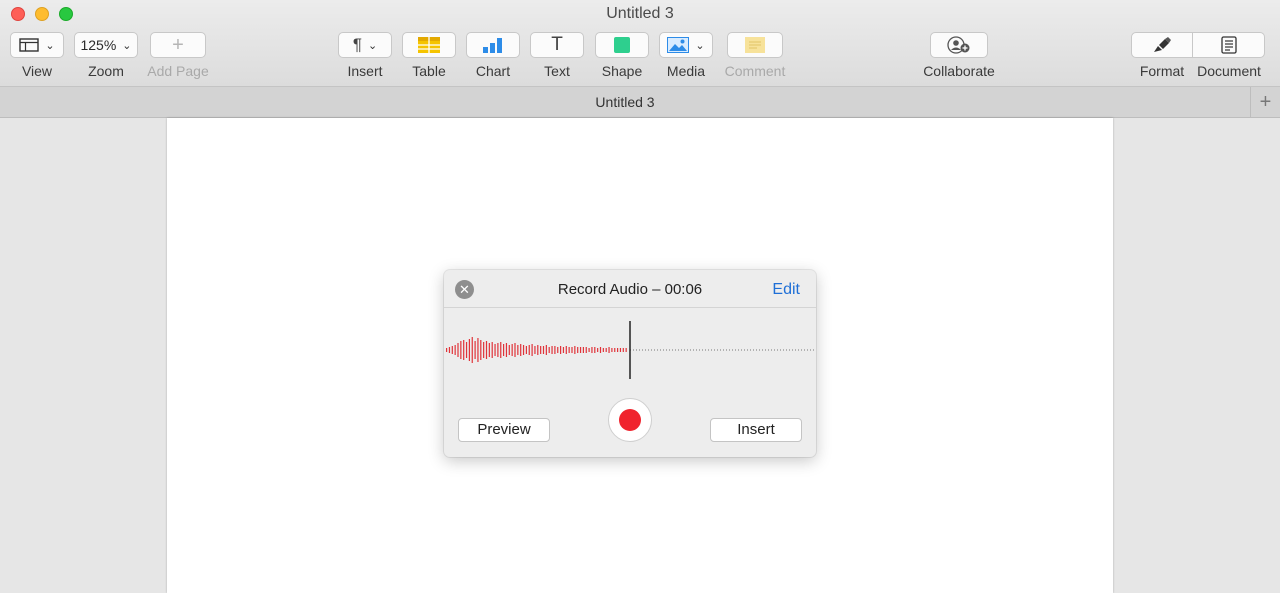  I want to click on document-button, so click(1229, 45).